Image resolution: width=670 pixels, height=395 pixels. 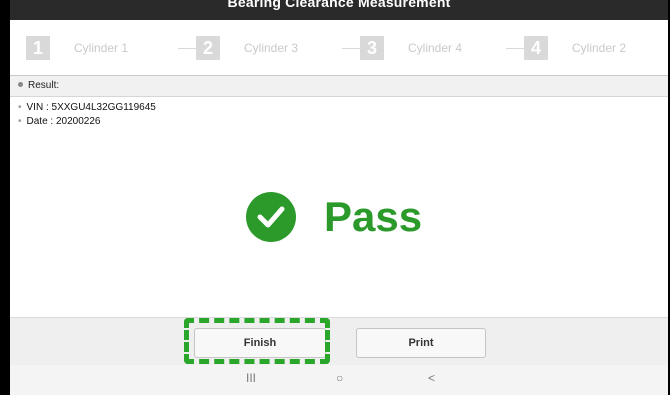 I want to click on step-1: 1 Cylinder 1, so click(x=77, y=48).